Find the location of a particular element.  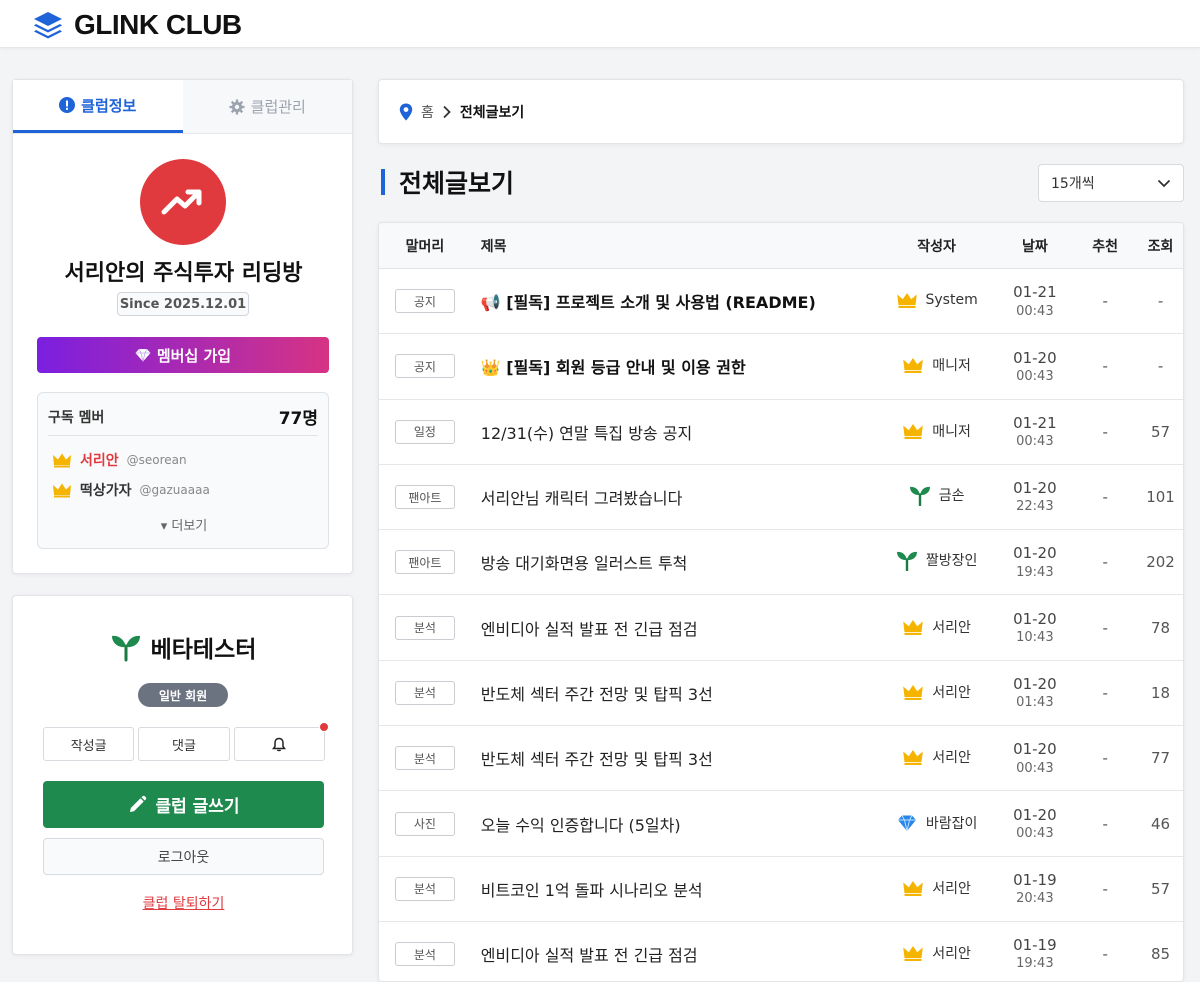

brand-logo: GLINK CLUB is located at coordinates (137, 25).